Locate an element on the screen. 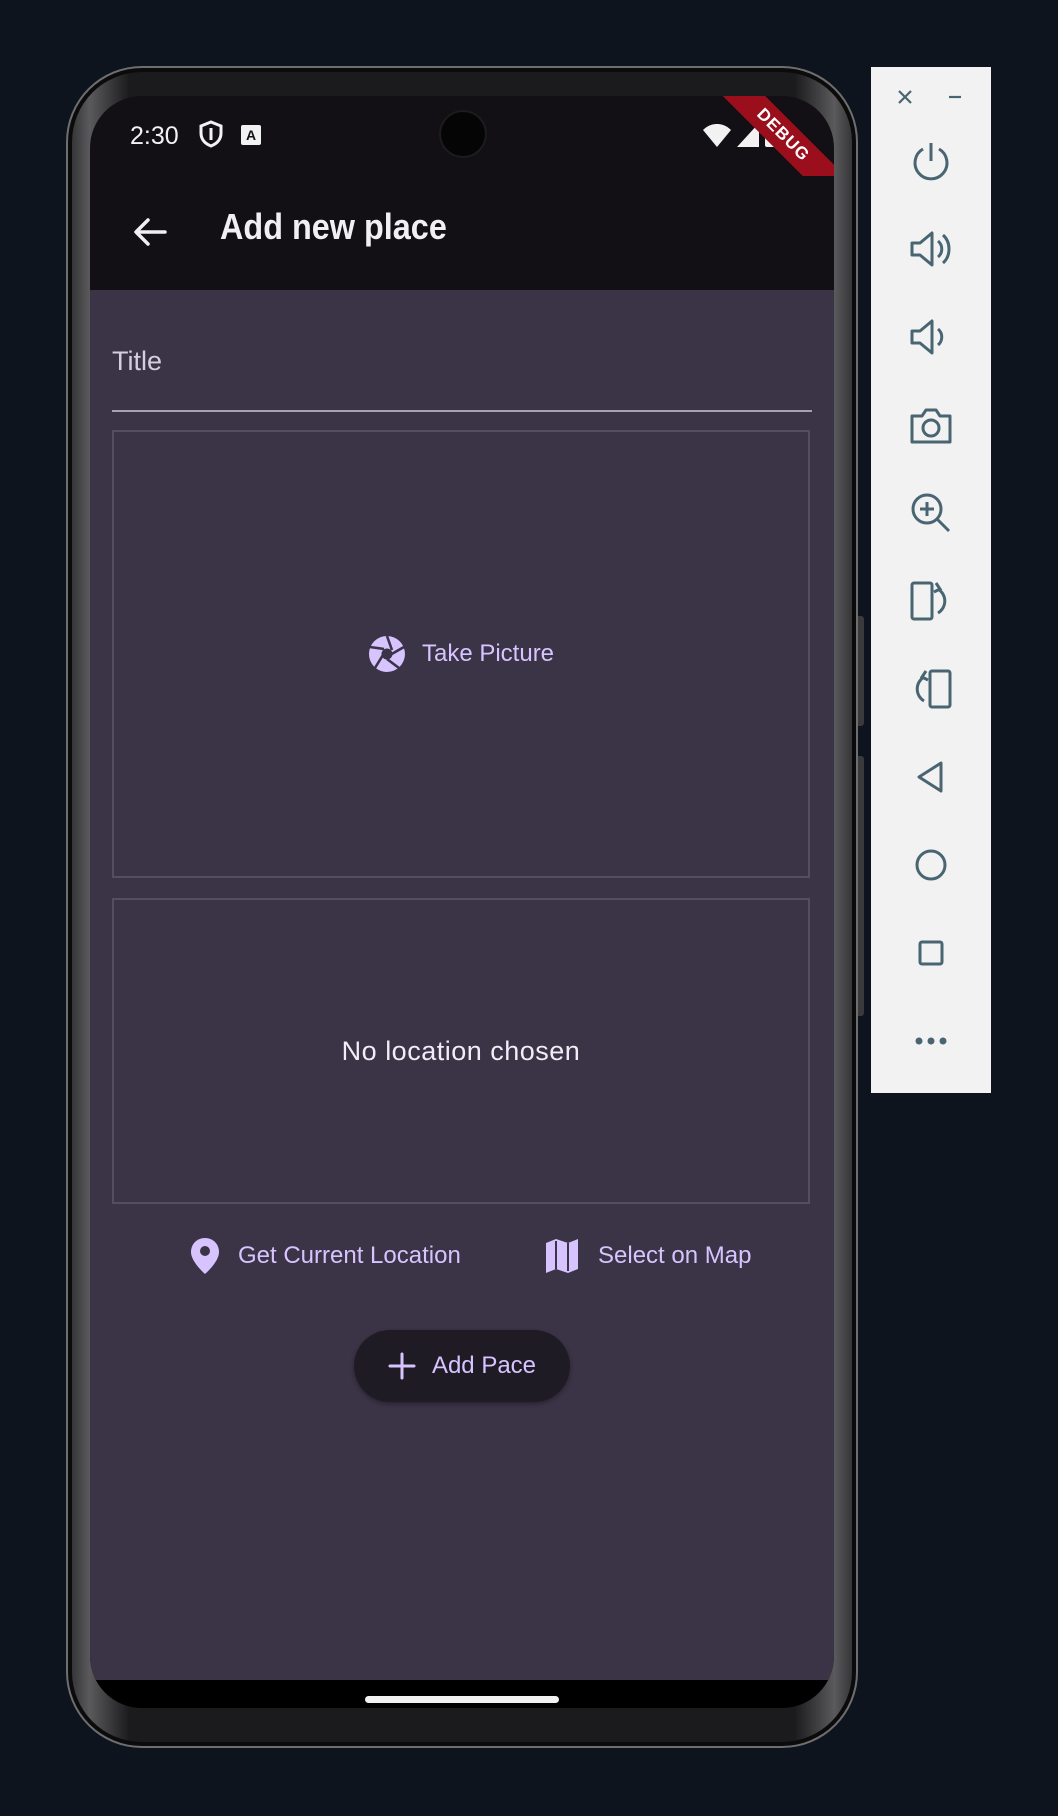 The width and height of the screenshot is (1058, 1816). page-title: Add new place is located at coordinates (333, 226).